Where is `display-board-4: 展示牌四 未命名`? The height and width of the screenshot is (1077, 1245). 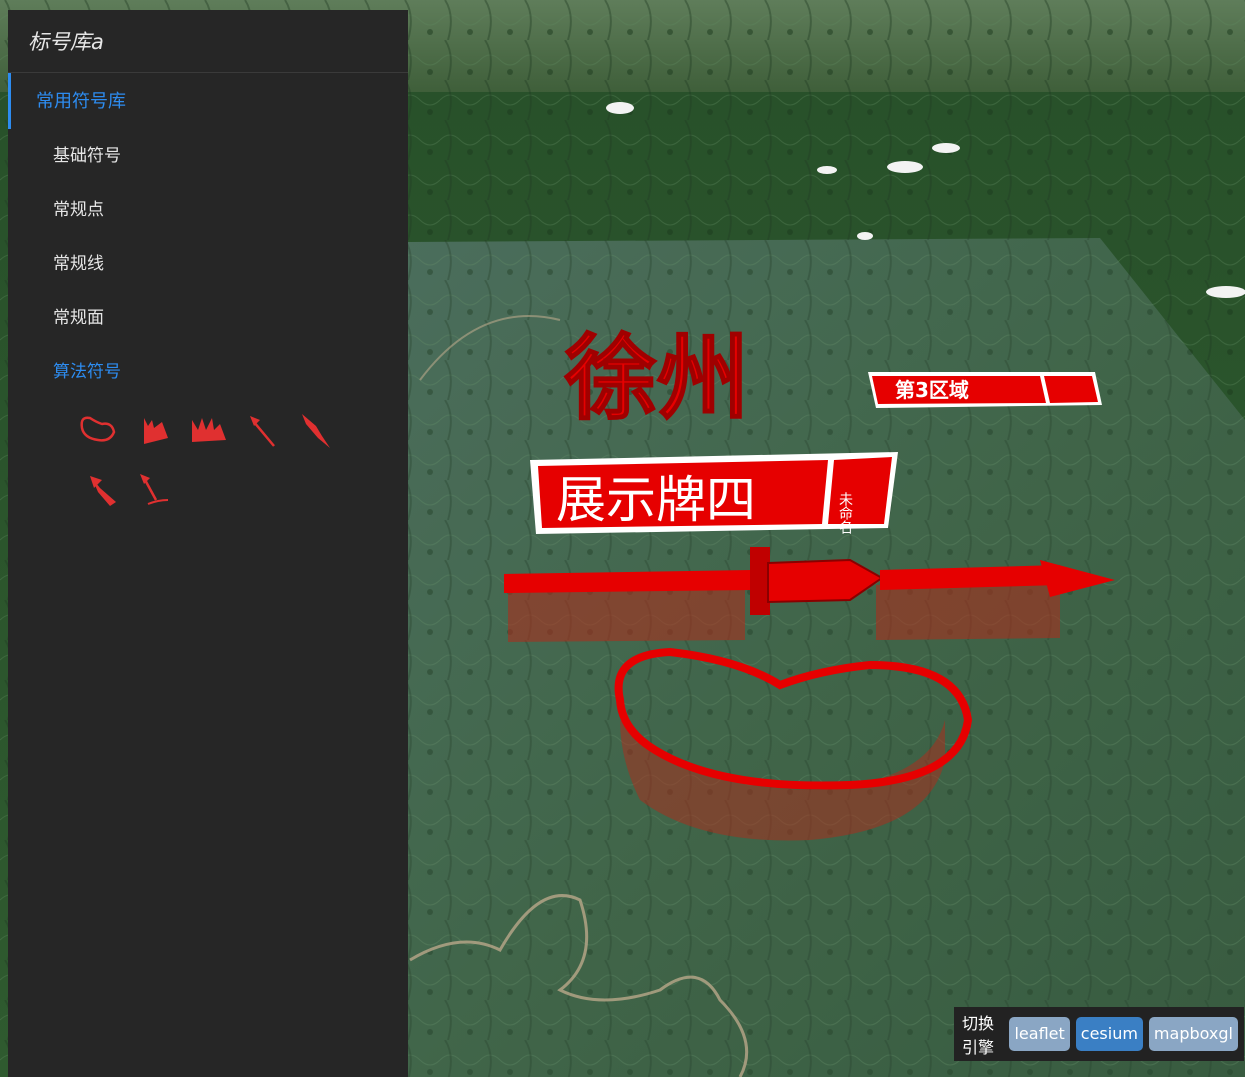 display-board-4: 展示牌四 未命名 is located at coordinates (714, 493).